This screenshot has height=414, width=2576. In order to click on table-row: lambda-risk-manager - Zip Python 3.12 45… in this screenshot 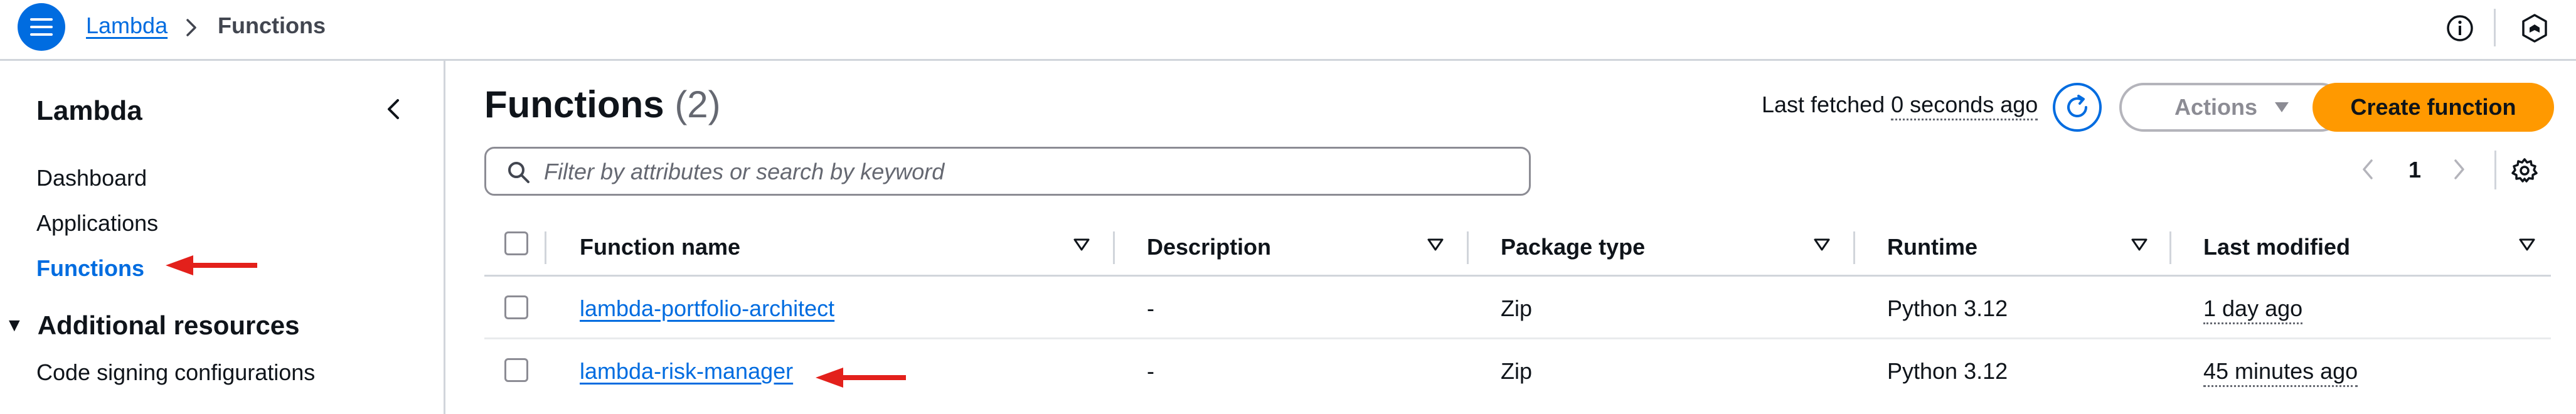, I will do `click(1518, 371)`.